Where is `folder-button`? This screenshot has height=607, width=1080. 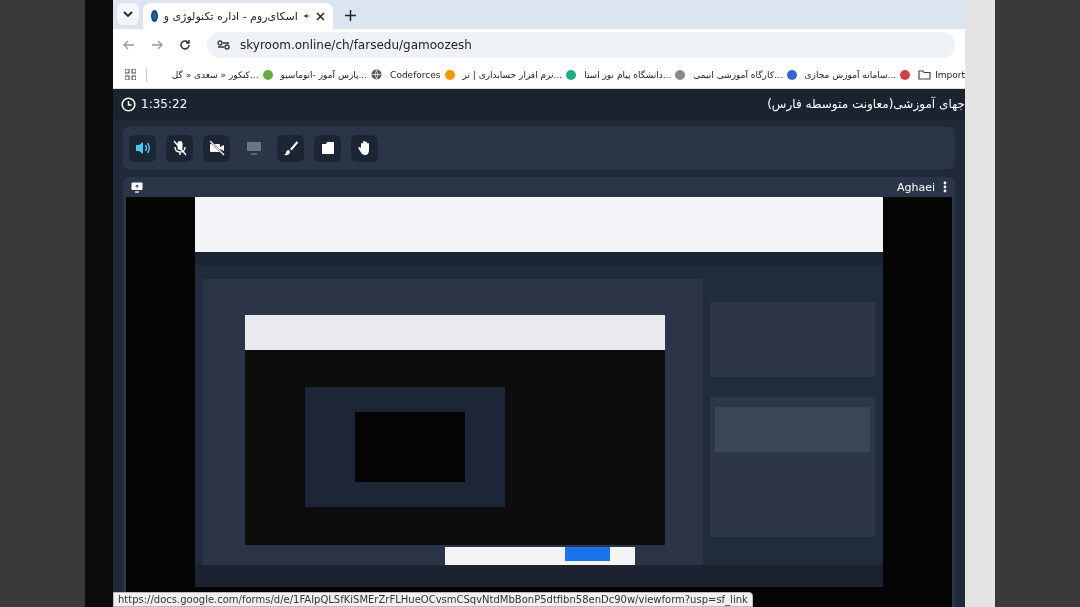 folder-button is located at coordinates (327, 148).